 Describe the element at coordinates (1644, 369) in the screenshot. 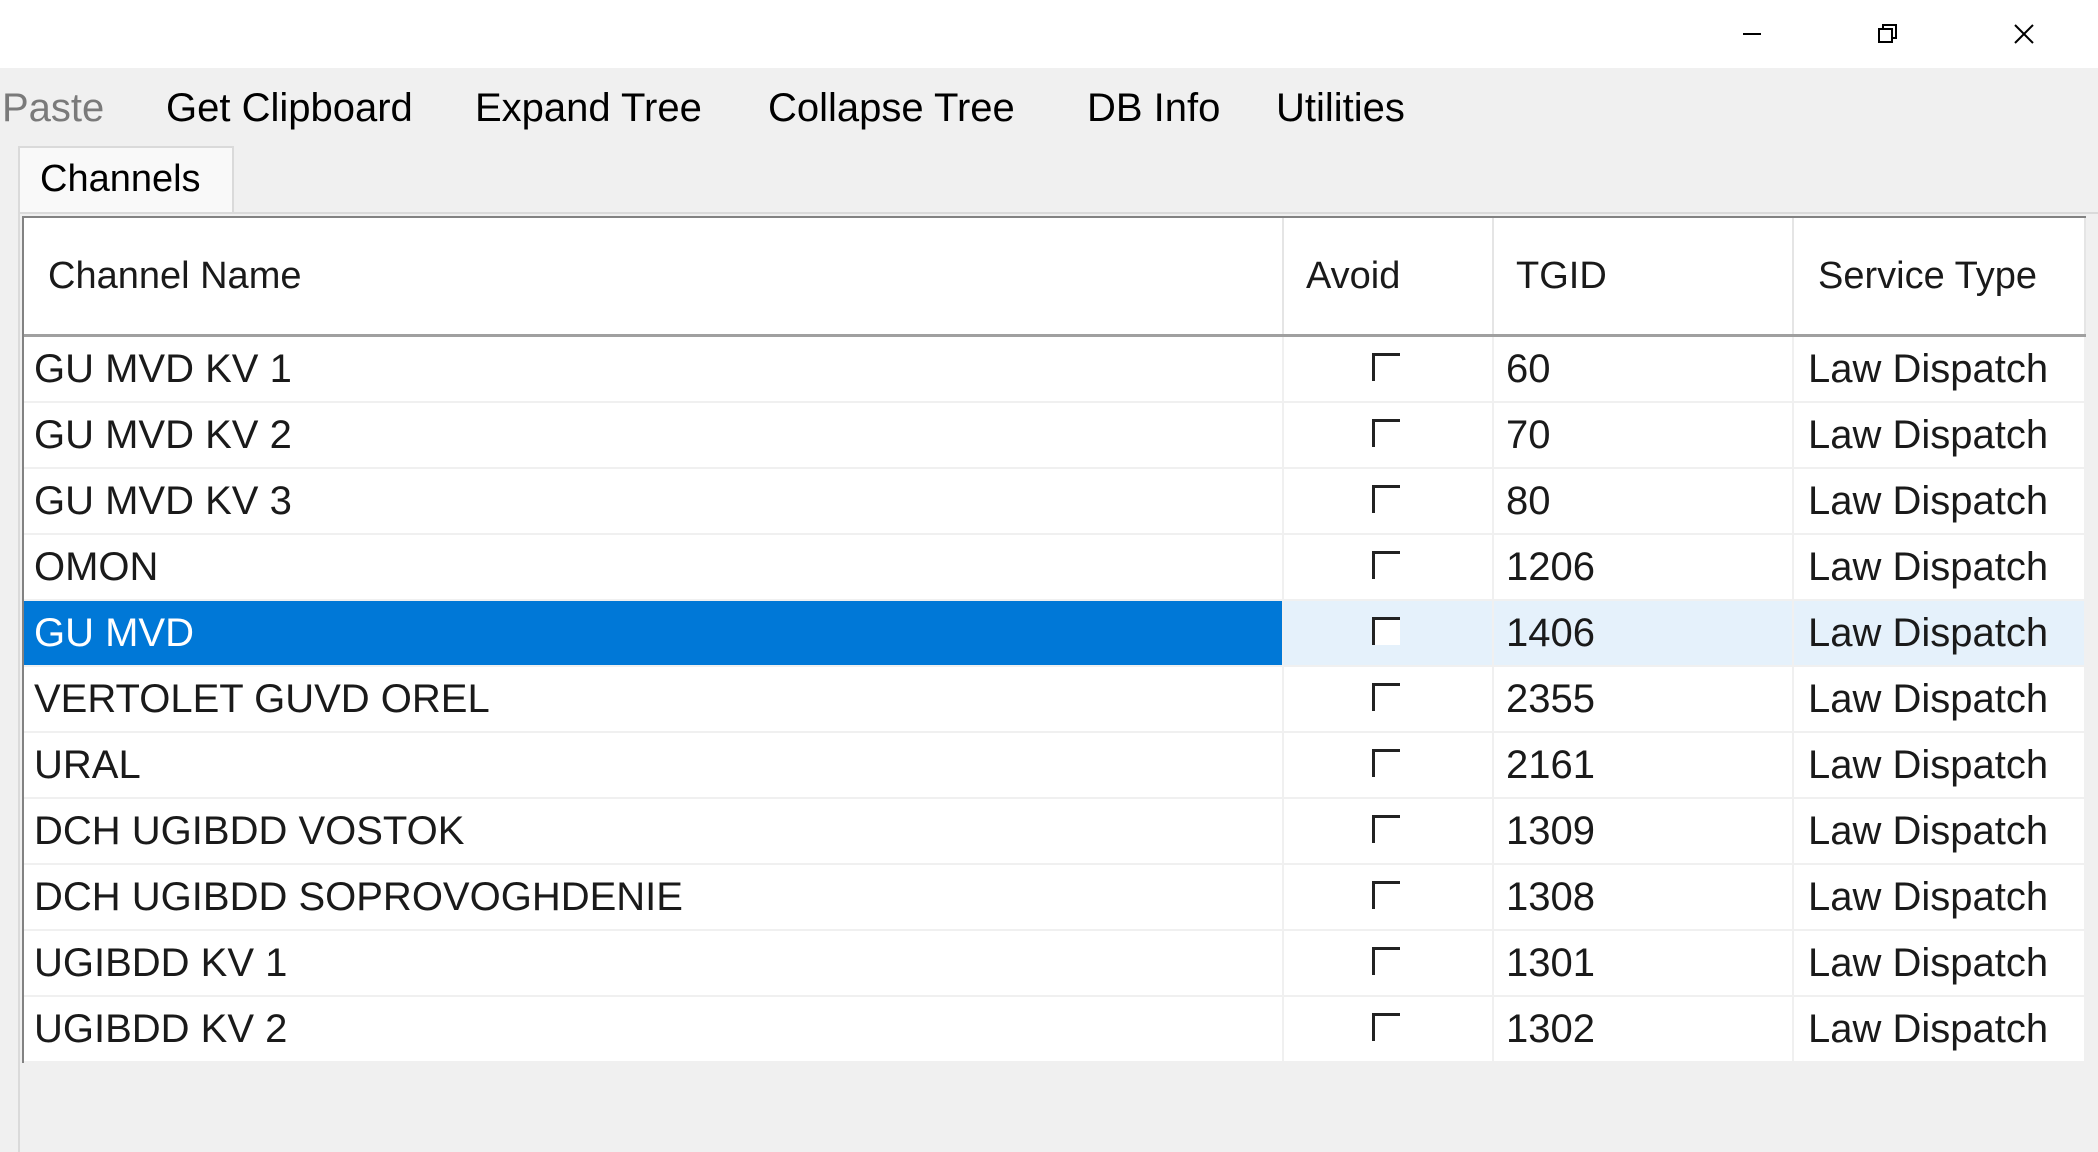

I see `cell-tgid: 60` at that location.